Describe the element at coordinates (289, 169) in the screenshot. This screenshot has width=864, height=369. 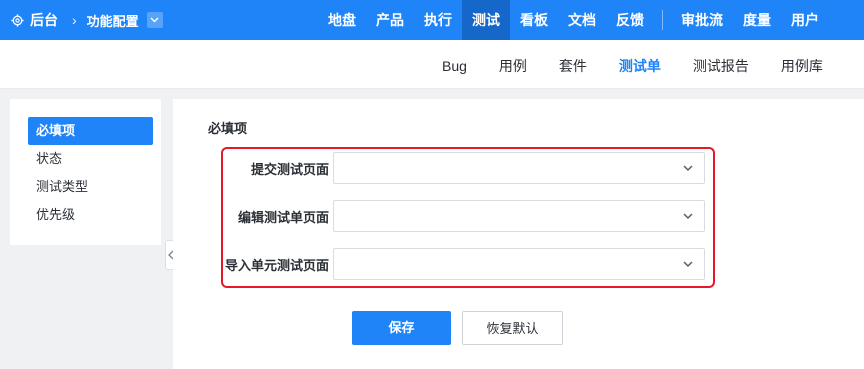
I see `field-label: 提交测试页面` at that location.